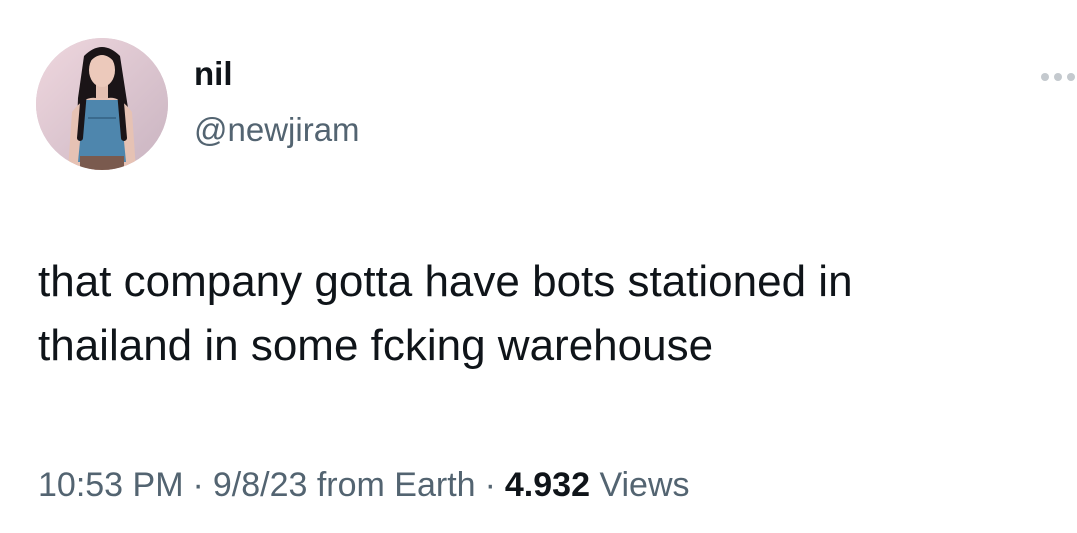  Describe the element at coordinates (213, 74) in the screenshot. I see `author-display-name: nil` at that location.